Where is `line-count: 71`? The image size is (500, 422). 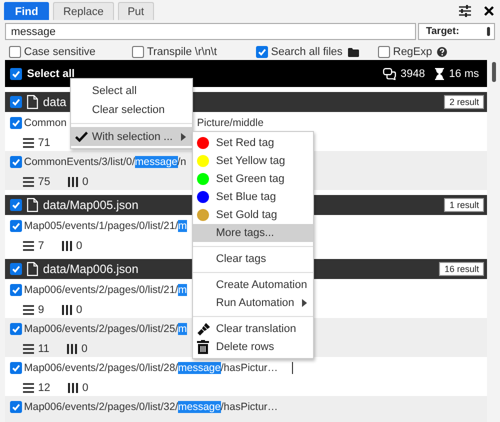 line-count: 71 is located at coordinates (44, 143).